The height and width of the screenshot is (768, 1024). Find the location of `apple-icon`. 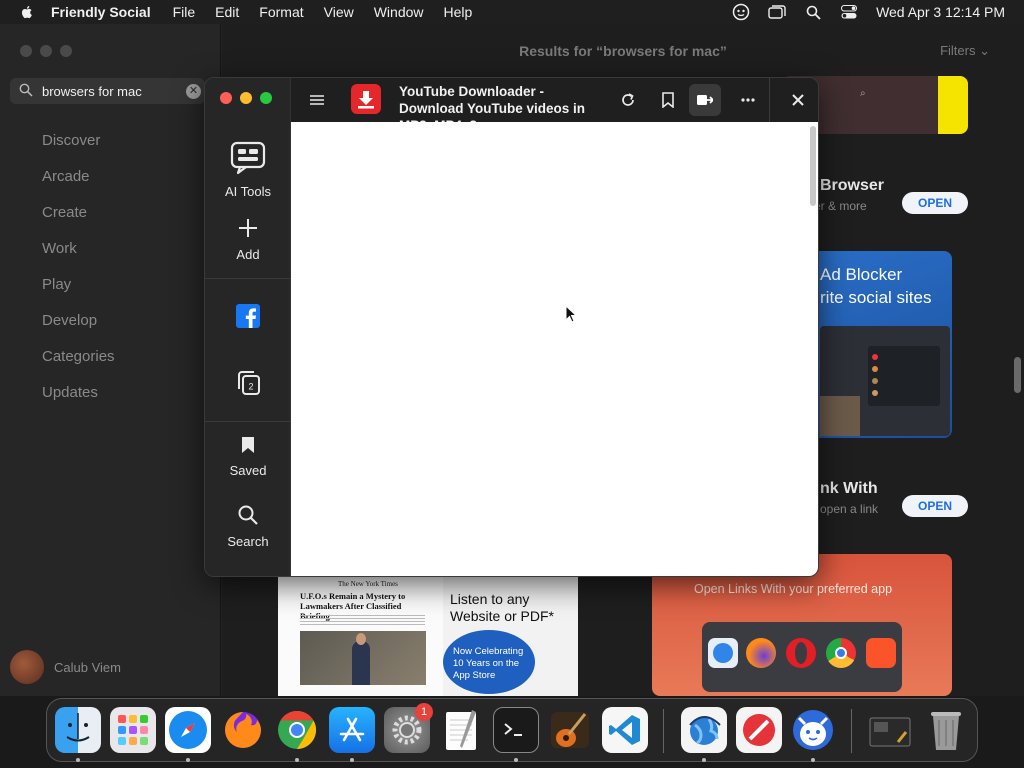

apple-icon is located at coordinates (27, 12).